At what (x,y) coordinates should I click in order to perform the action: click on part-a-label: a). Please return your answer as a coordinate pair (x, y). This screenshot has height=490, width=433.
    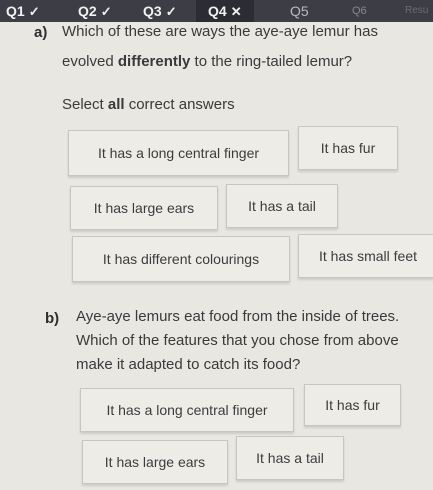
    Looking at the image, I should click on (41, 32).